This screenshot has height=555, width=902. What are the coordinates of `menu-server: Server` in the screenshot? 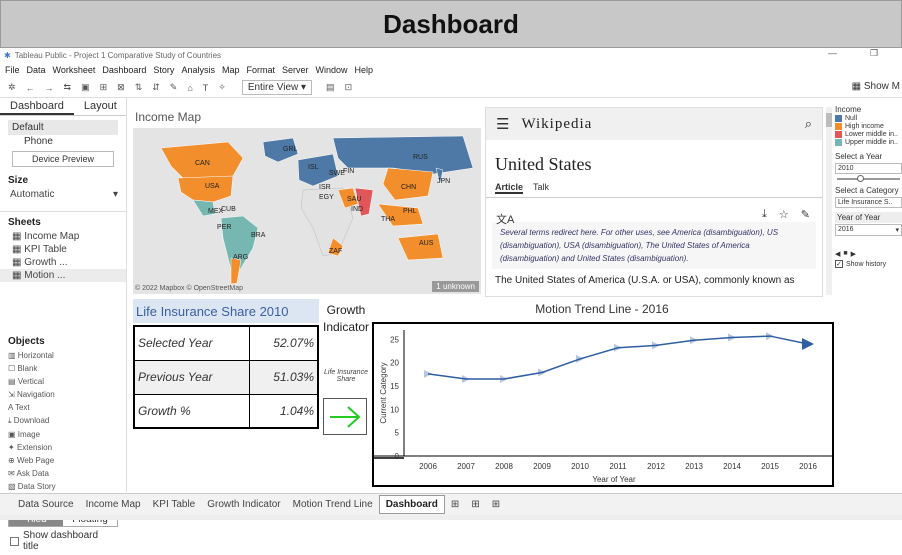 It's located at (295, 70).